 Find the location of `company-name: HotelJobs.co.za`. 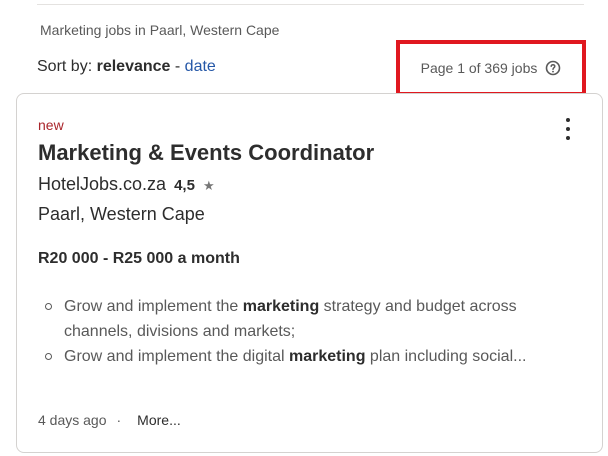

company-name: HotelJobs.co.za is located at coordinates (102, 184).